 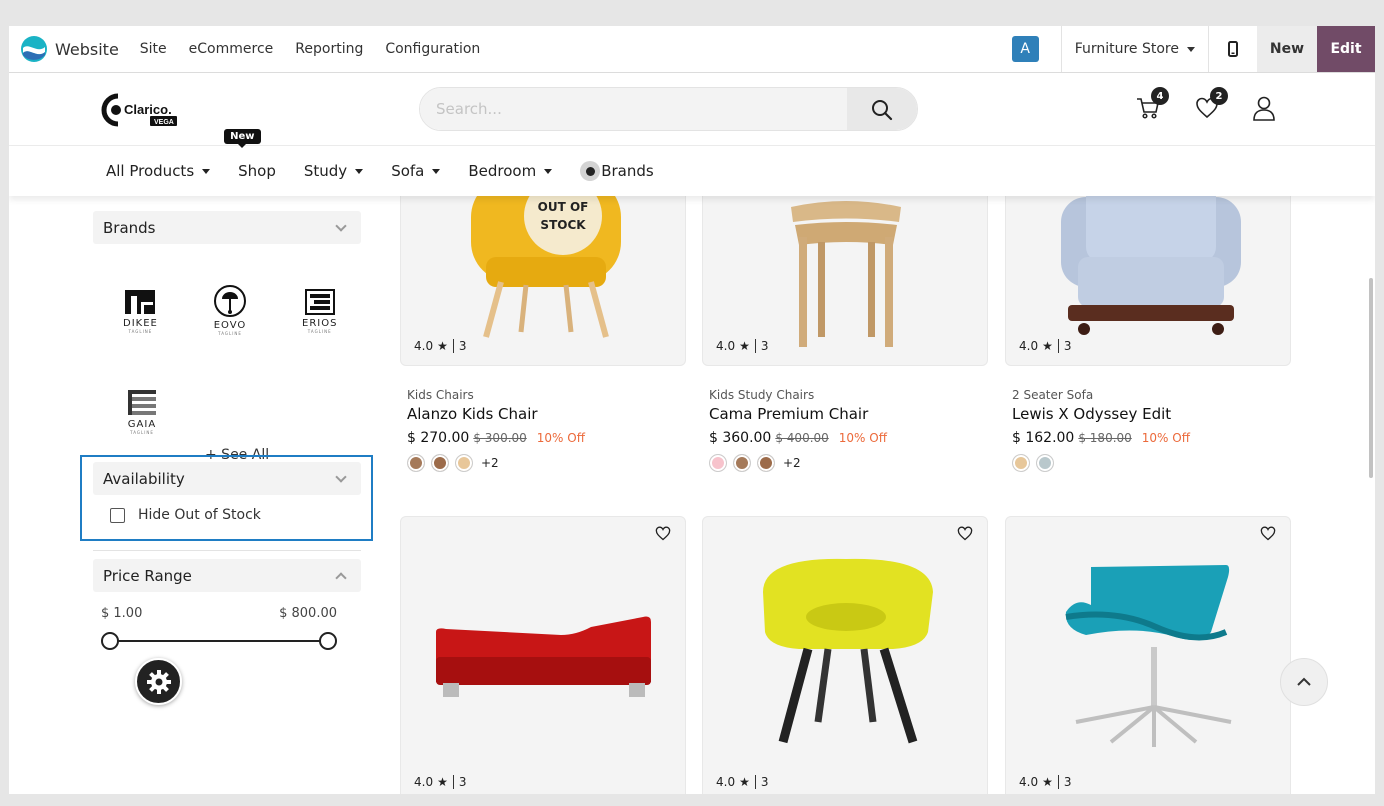 I want to click on nav-shop: New Shop, so click(x=250, y=154).